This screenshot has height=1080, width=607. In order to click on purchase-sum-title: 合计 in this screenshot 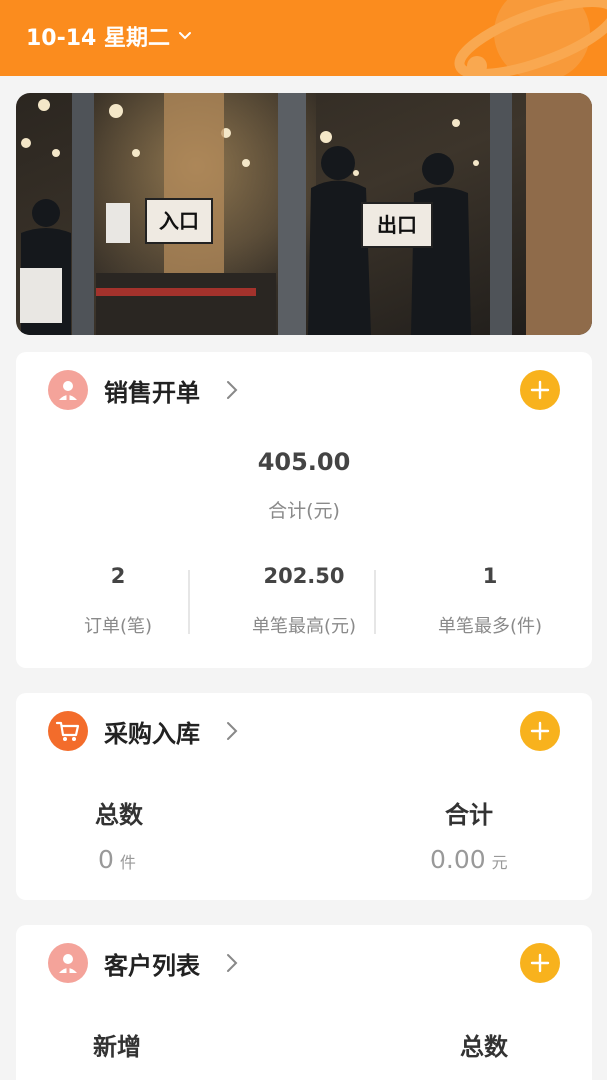, I will do `click(469, 815)`.